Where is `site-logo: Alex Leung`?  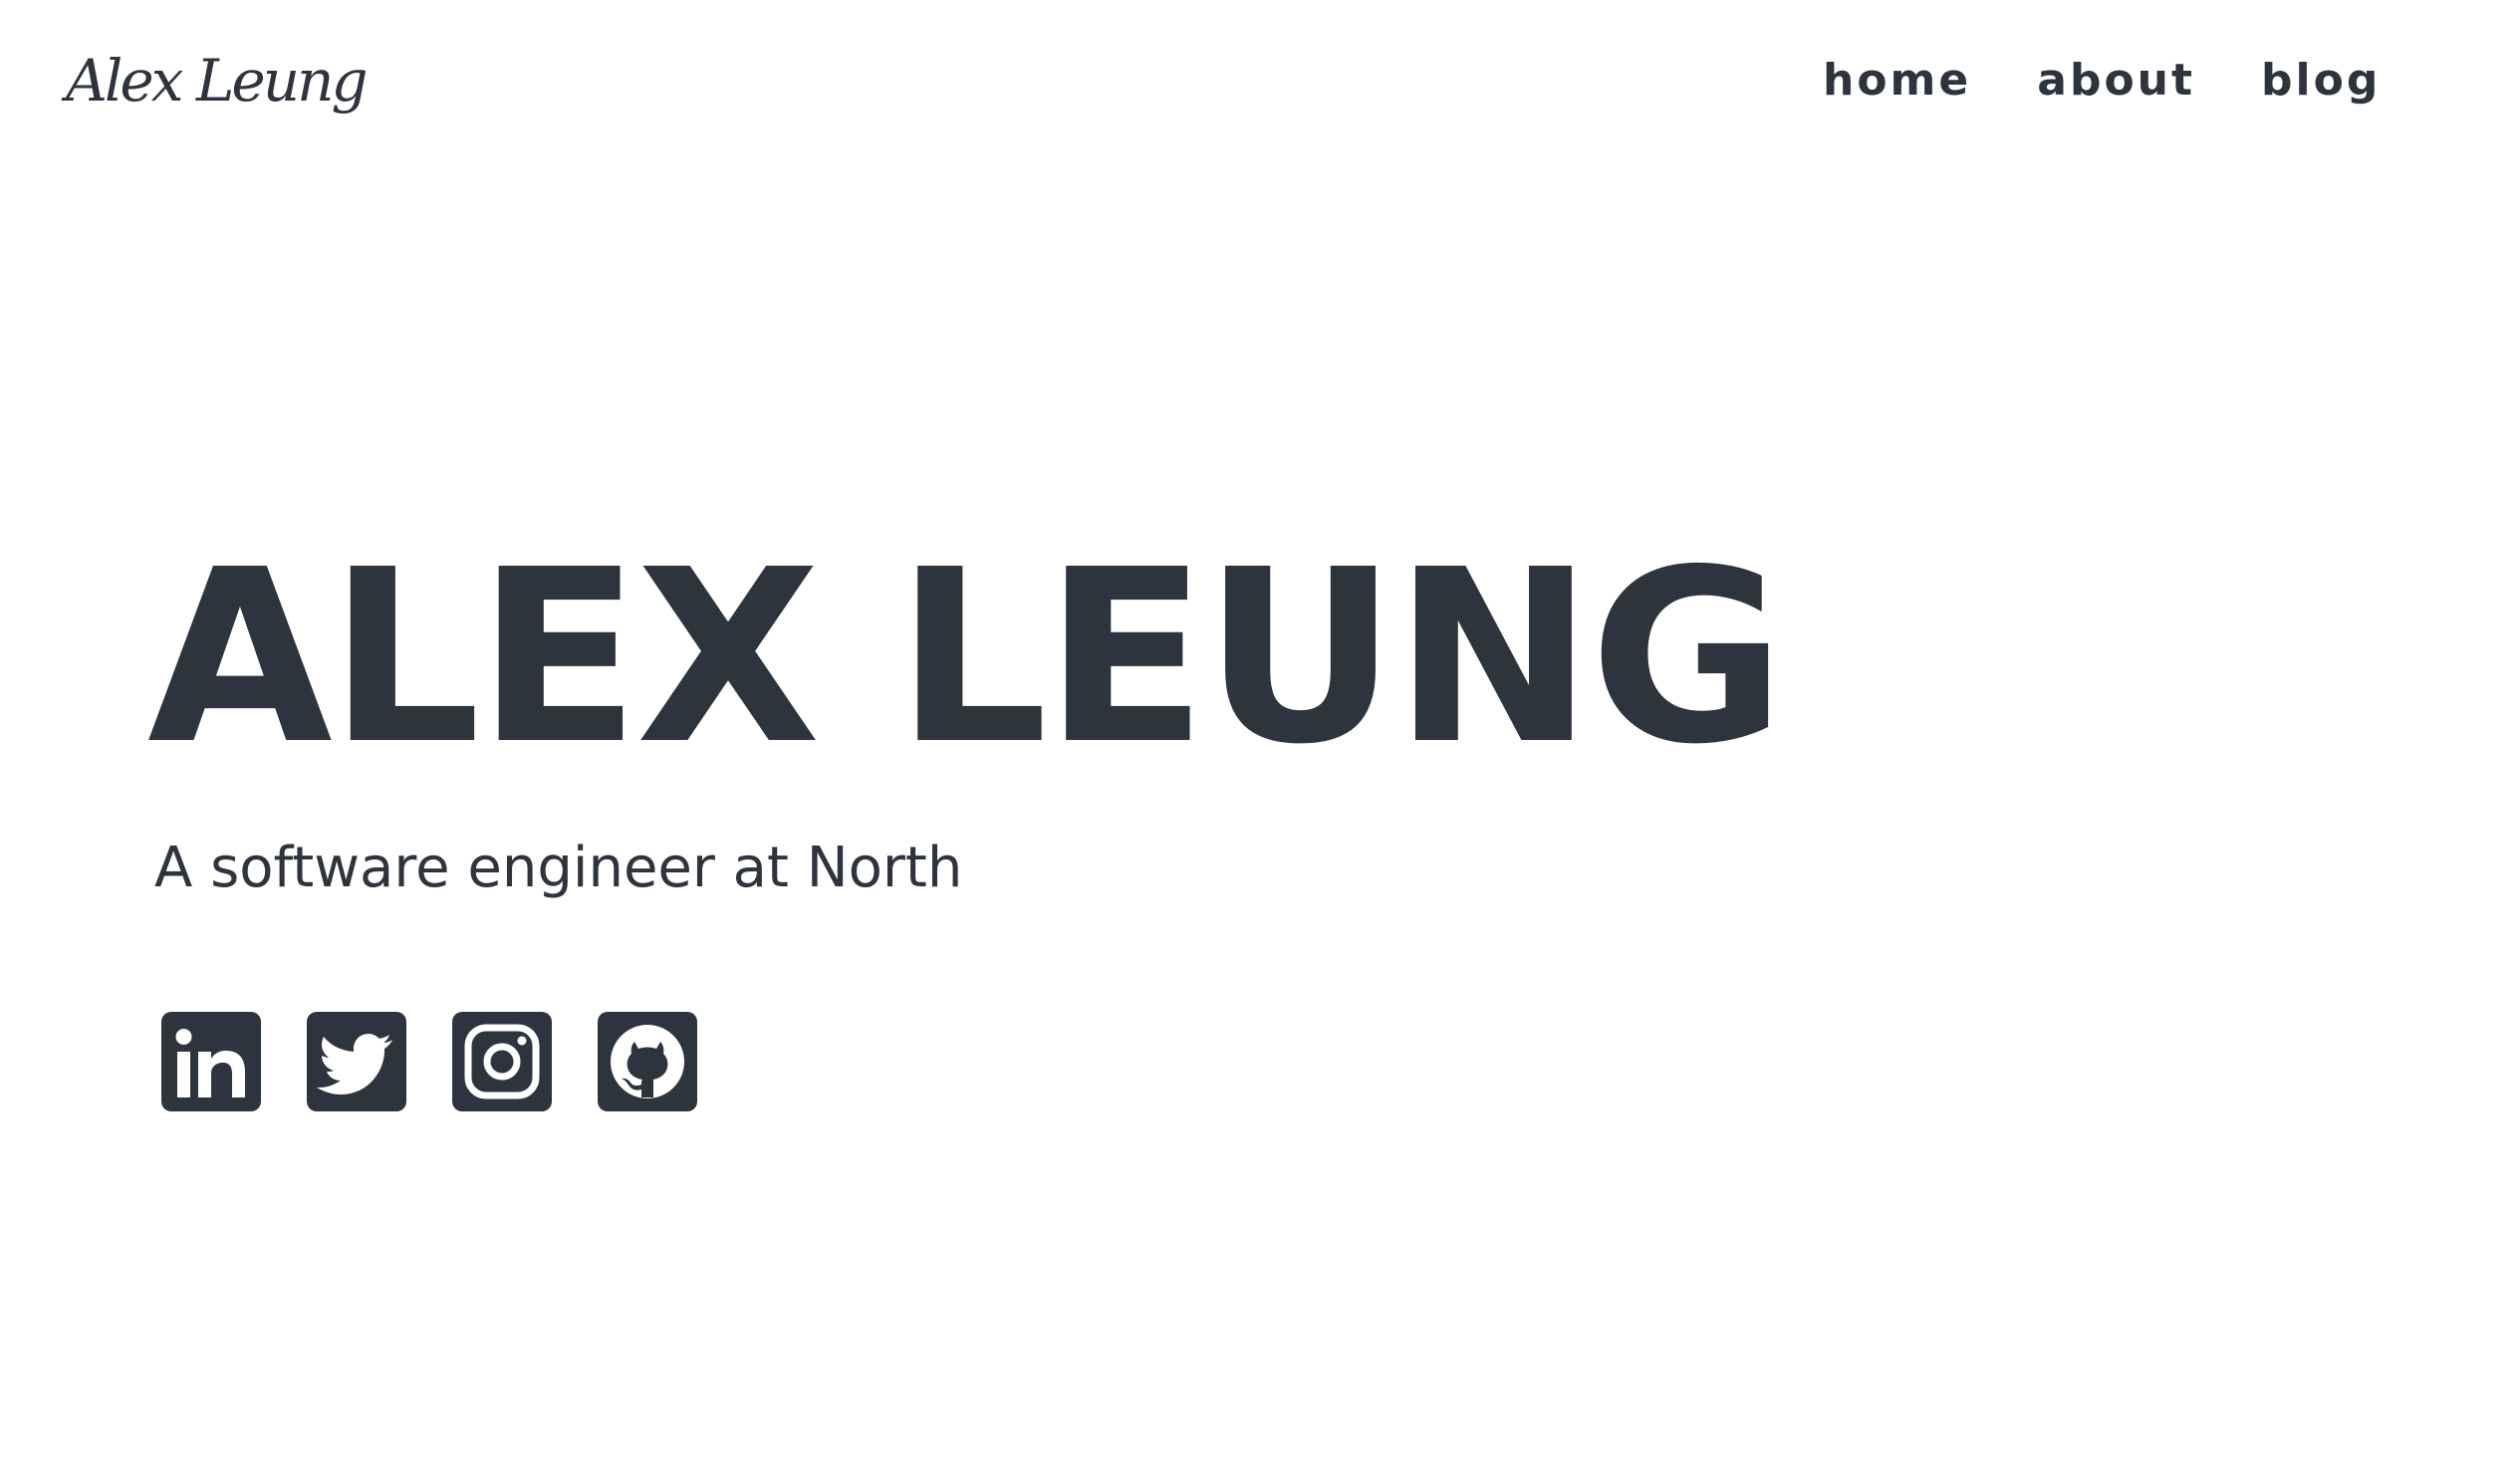
site-logo: Alex Leung is located at coordinates (217, 80).